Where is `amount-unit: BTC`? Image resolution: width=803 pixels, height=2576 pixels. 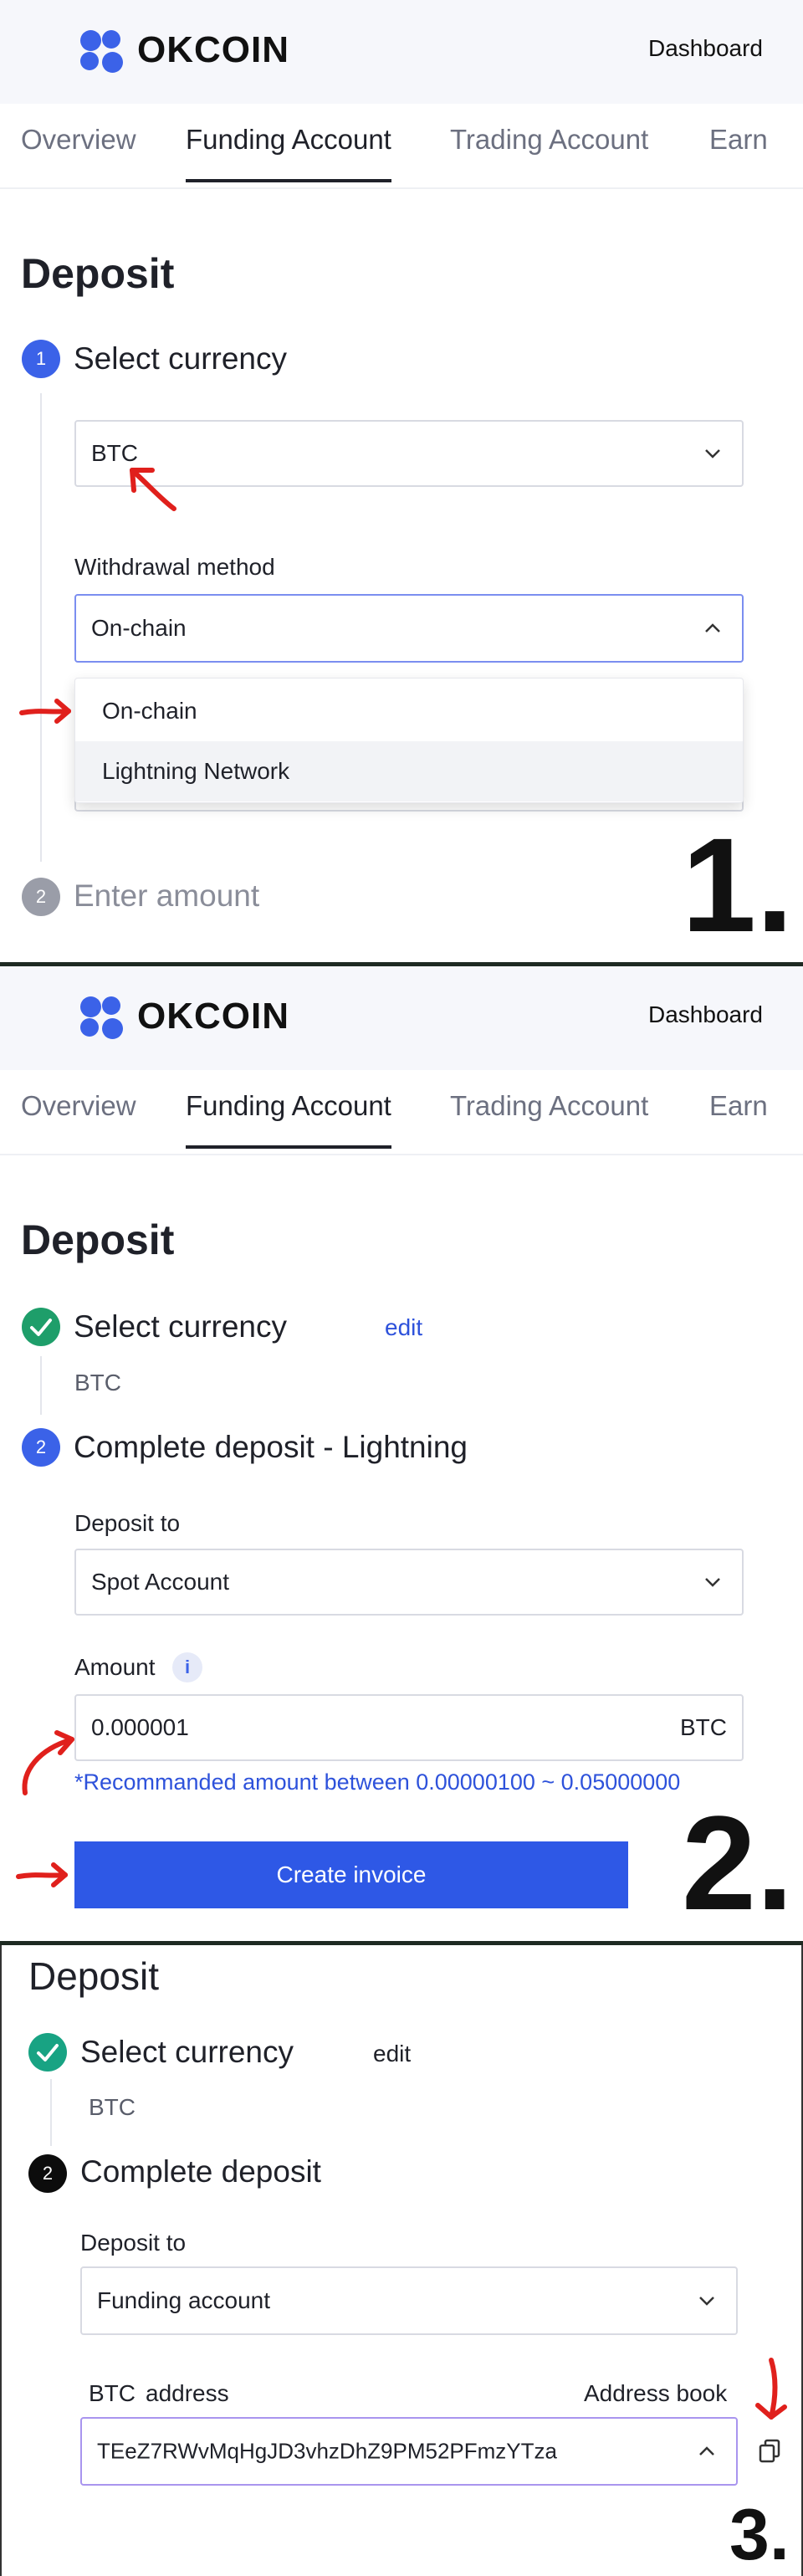
amount-unit: BTC is located at coordinates (703, 1727).